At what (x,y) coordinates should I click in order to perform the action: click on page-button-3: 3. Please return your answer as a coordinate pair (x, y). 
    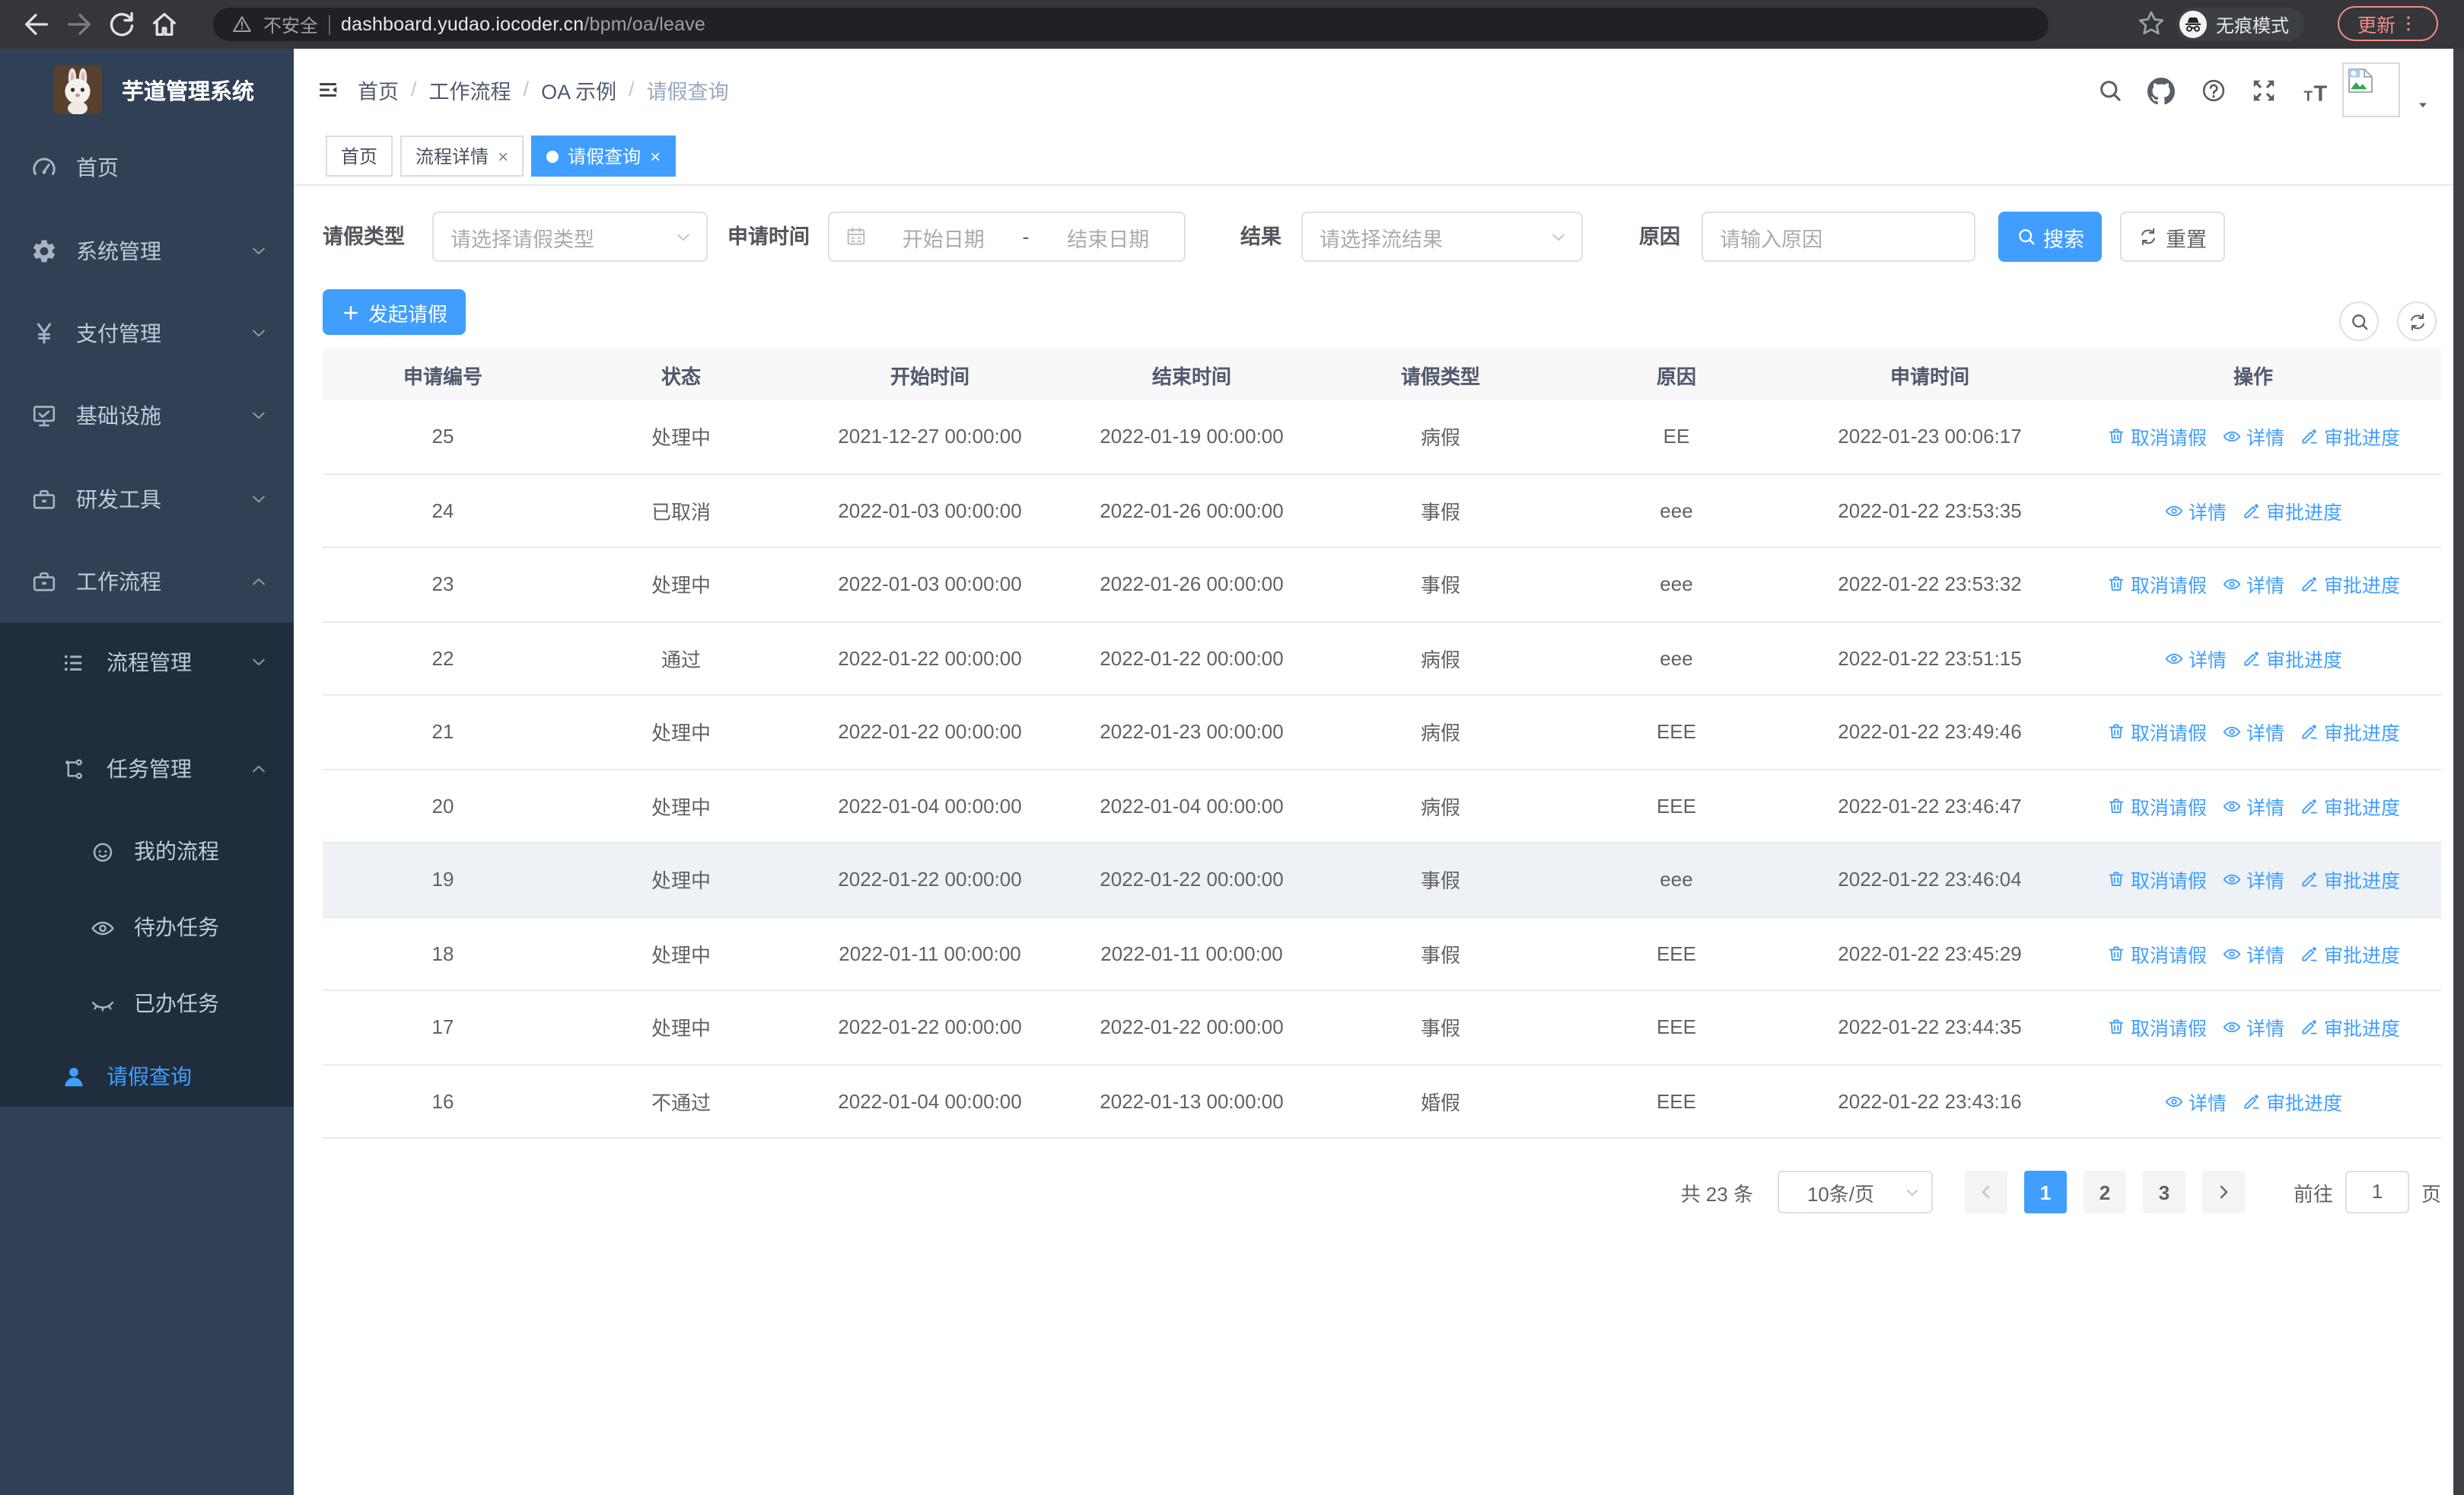
    Looking at the image, I should click on (2163, 1192).